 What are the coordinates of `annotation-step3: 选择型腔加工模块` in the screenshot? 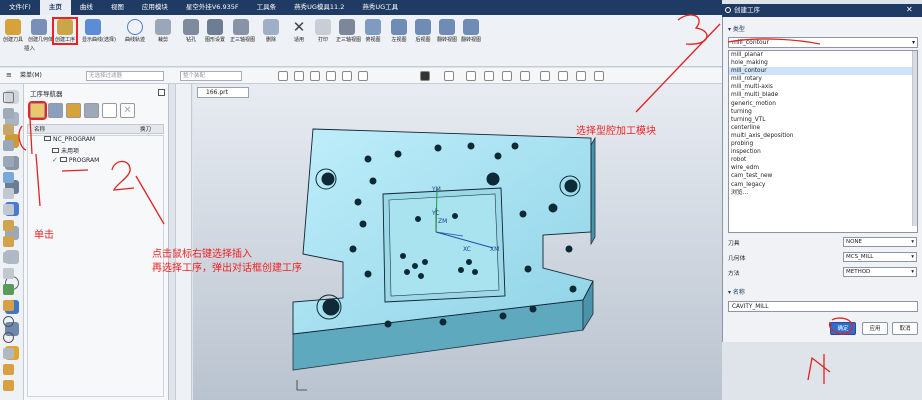 It's located at (616, 131).